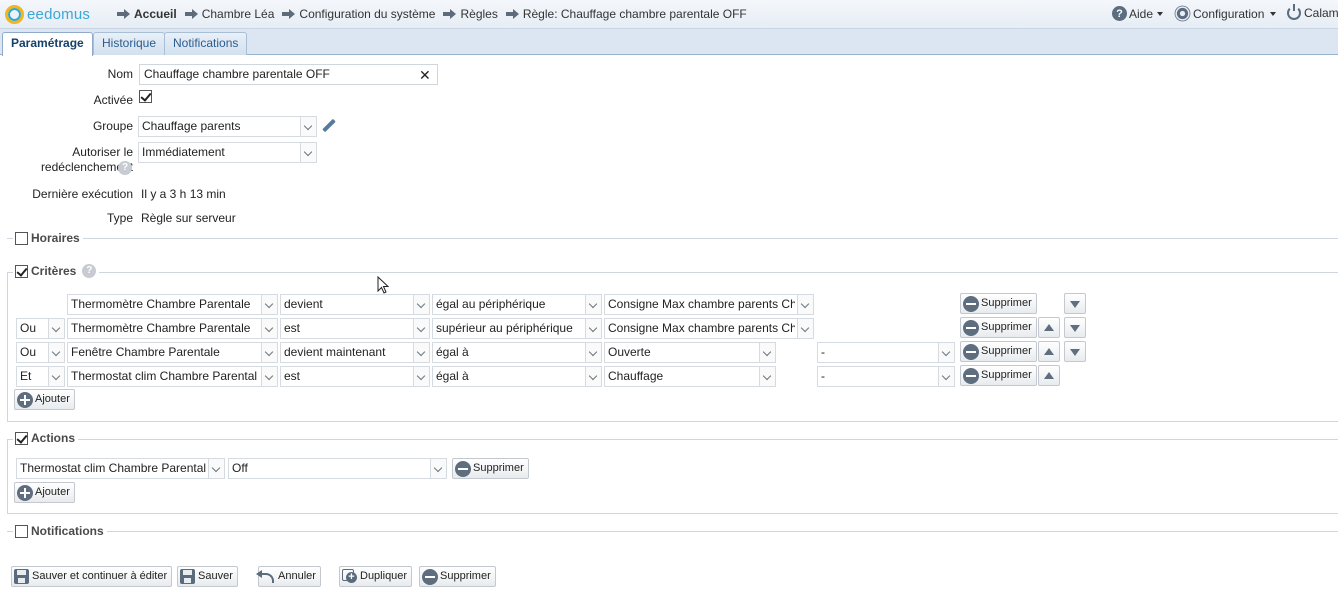 This screenshot has width=1338, height=591. What do you see at coordinates (470, 14) in the screenshot?
I see `breadcrumb-item-rules: Règles` at bounding box center [470, 14].